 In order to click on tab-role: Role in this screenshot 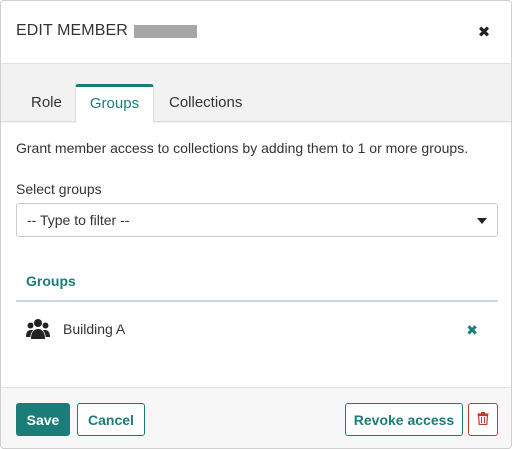, I will do `click(46, 103)`.